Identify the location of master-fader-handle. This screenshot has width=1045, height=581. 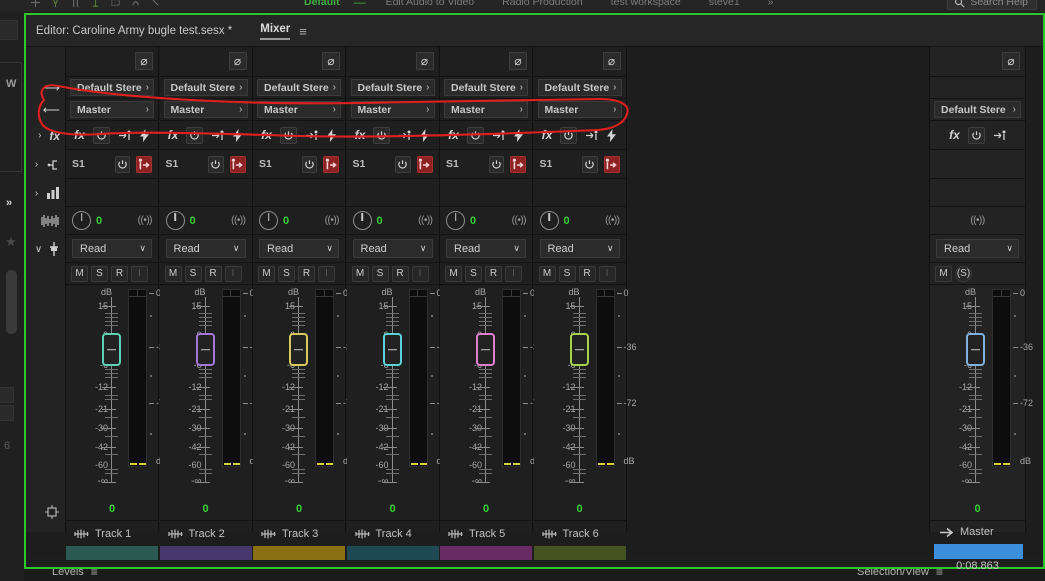
(975, 349).